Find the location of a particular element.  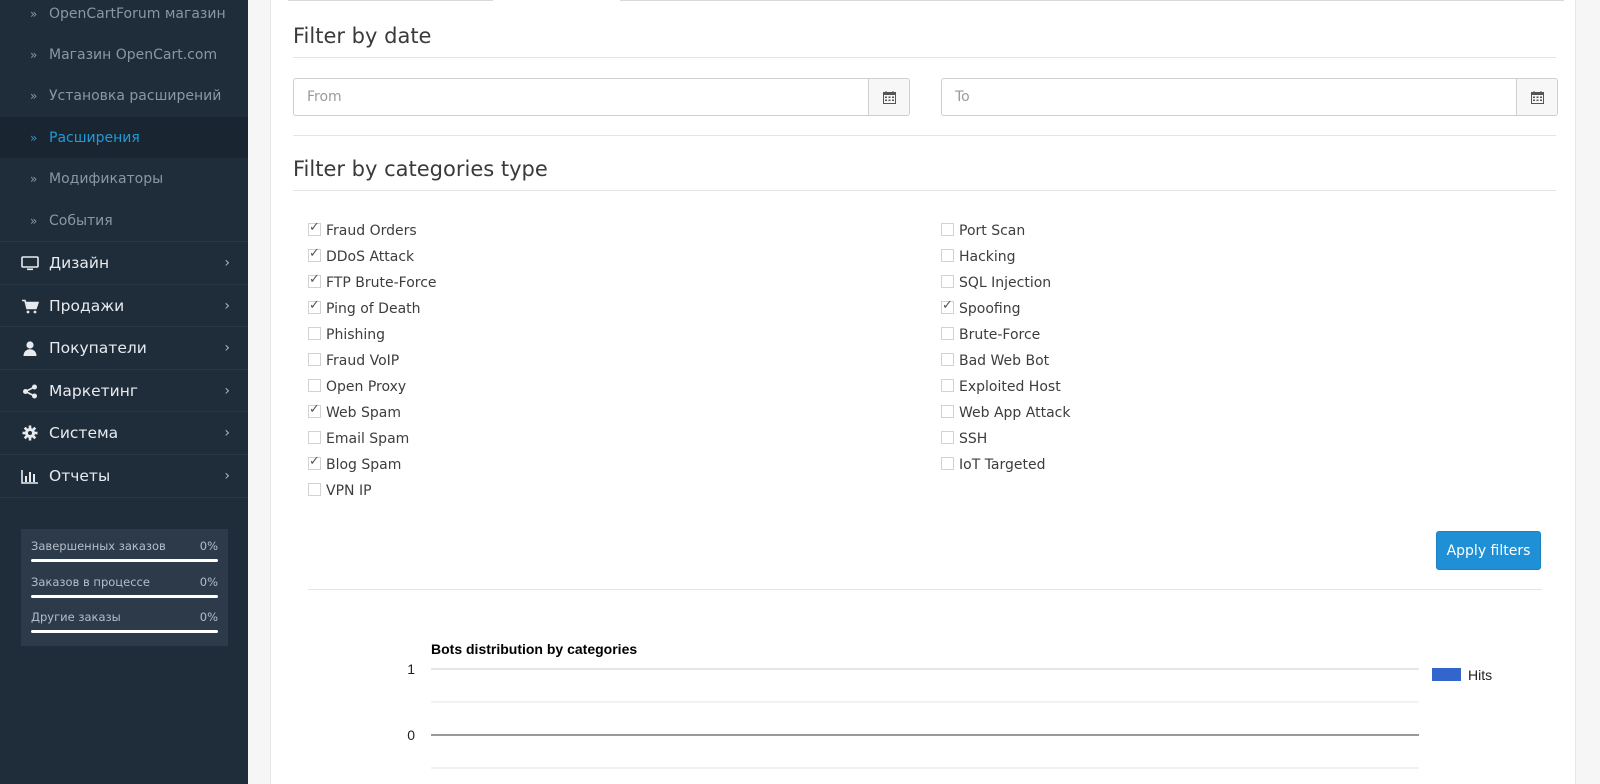

category-checkbox: Hacking is located at coordinates (978, 257).